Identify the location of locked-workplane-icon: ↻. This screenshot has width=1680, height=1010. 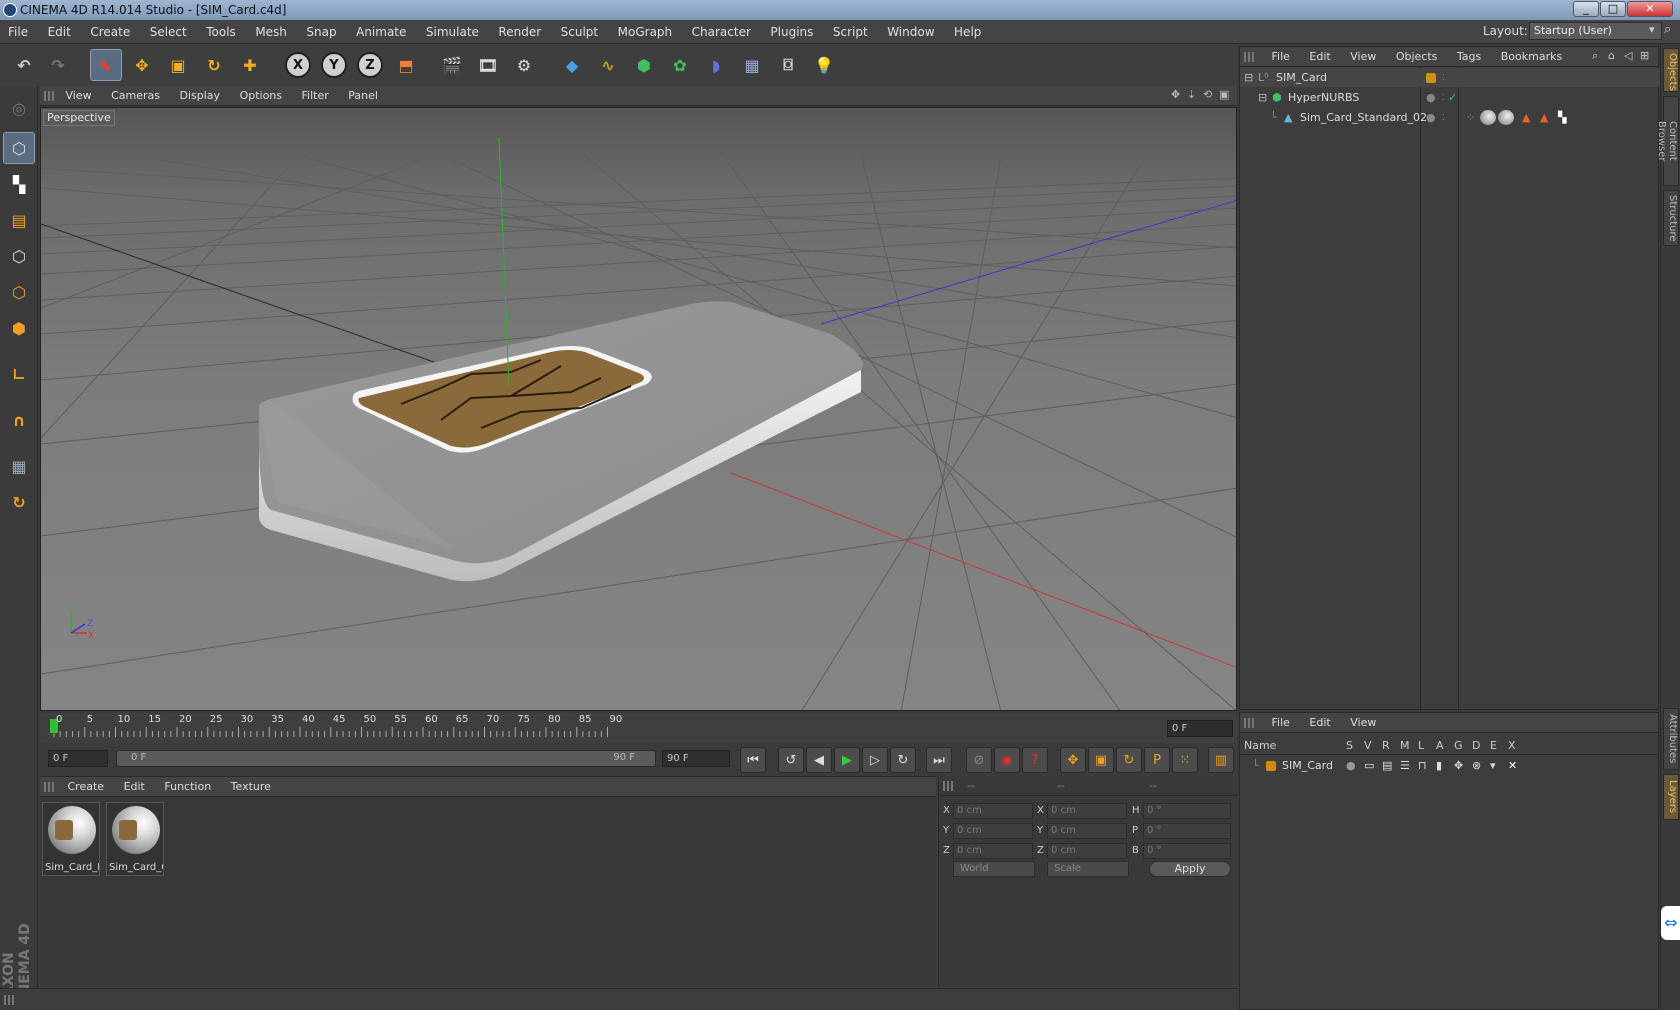
(19, 502).